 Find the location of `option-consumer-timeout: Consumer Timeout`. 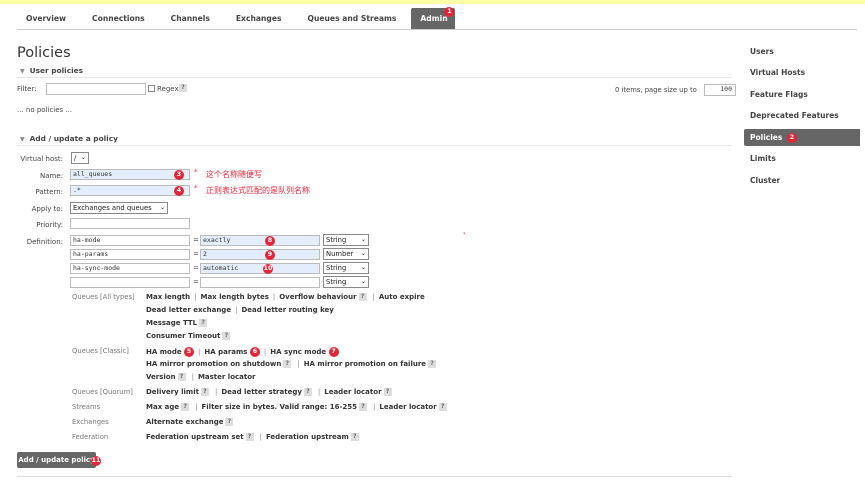

option-consumer-timeout: Consumer Timeout is located at coordinates (183, 336).